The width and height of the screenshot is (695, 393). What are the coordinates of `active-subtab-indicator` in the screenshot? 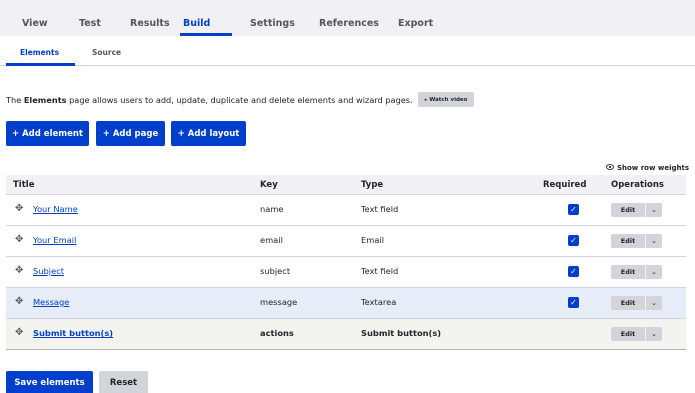 It's located at (40, 64).